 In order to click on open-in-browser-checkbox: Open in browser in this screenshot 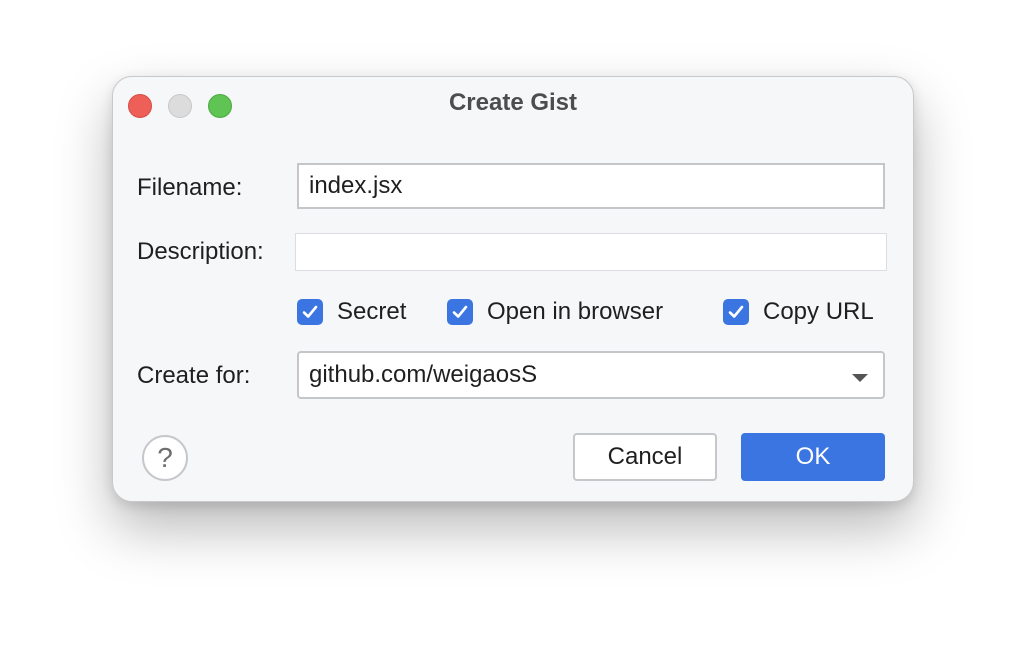, I will do `click(555, 311)`.